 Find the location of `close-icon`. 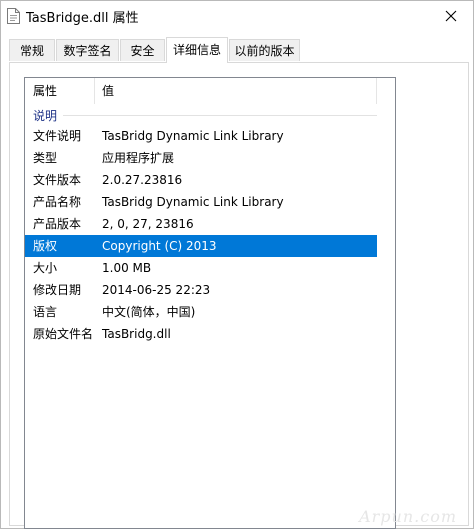

close-icon is located at coordinates (451, 16).